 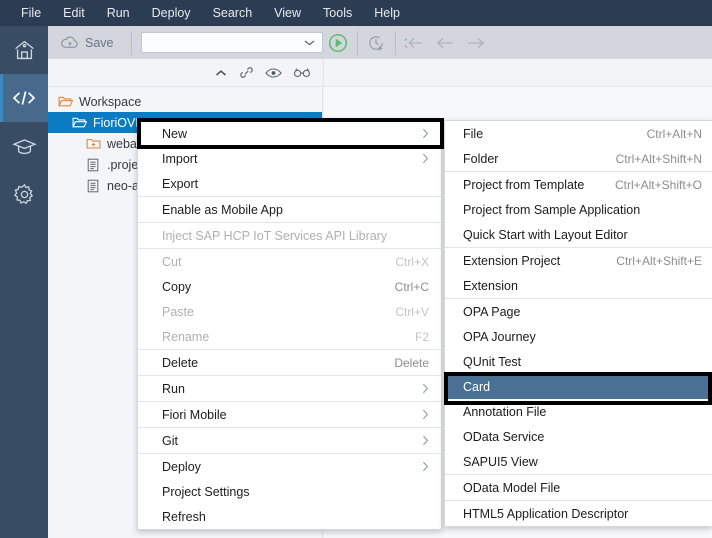 I want to click on save-button: Save, so click(x=88, y=42).